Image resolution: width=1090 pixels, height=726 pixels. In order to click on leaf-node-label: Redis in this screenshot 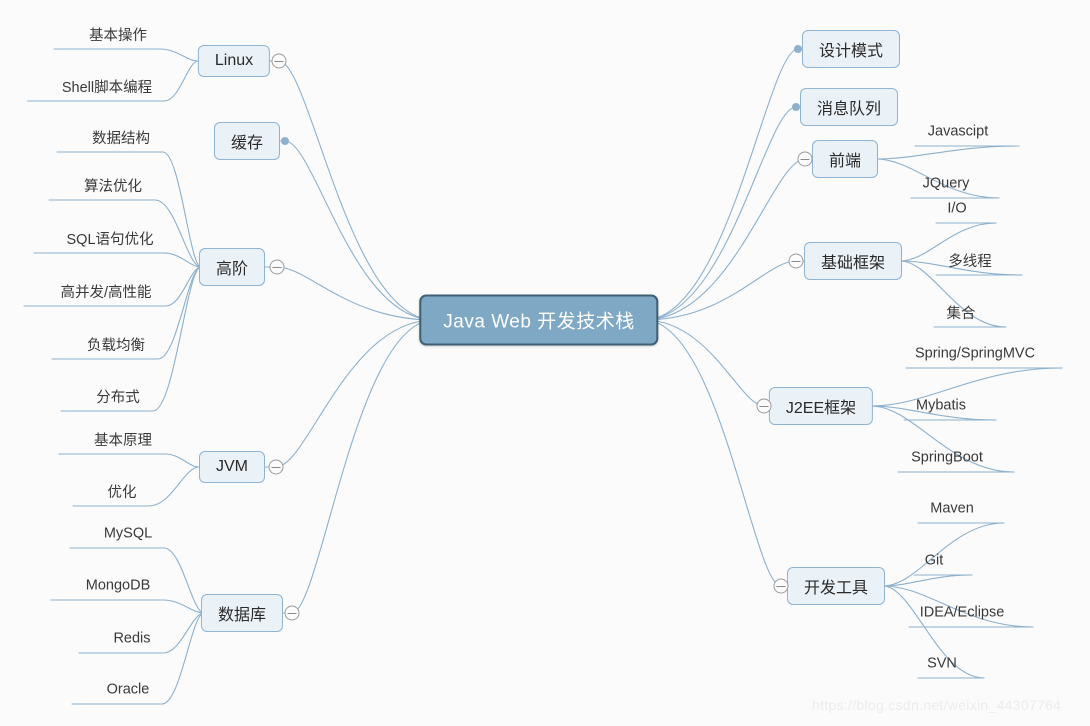, I will do `click(132, 638)`.